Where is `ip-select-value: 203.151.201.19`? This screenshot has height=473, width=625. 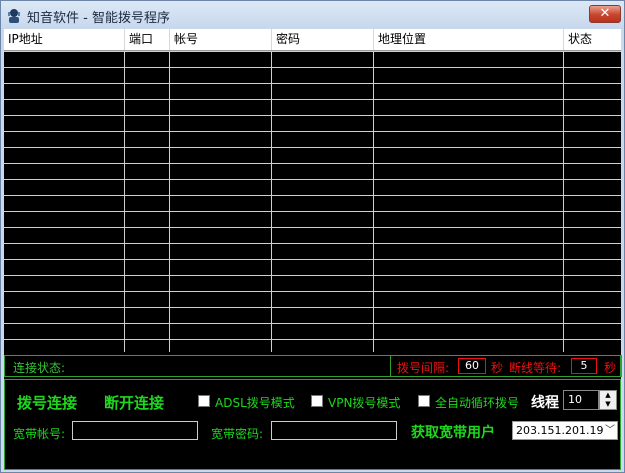
ip-select-value: 203.151.201.19 is located at coordinates (560, 430).